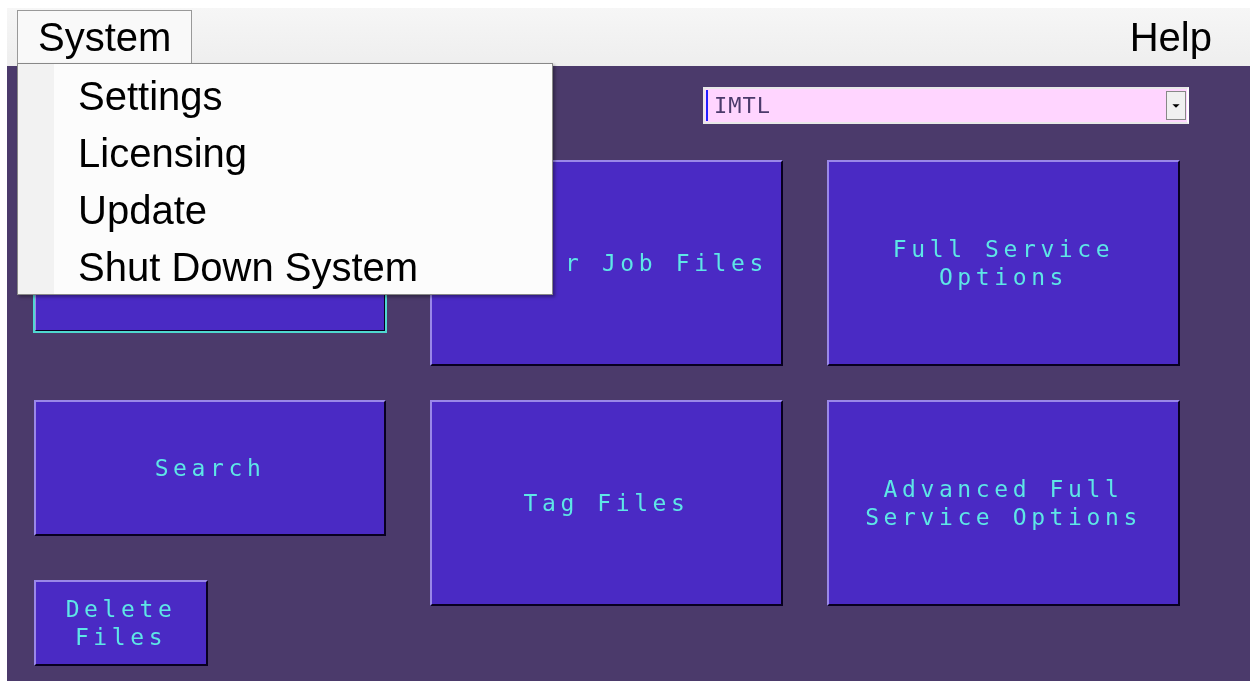  I want to click on action-button: Tag Files, so click(606, 503).